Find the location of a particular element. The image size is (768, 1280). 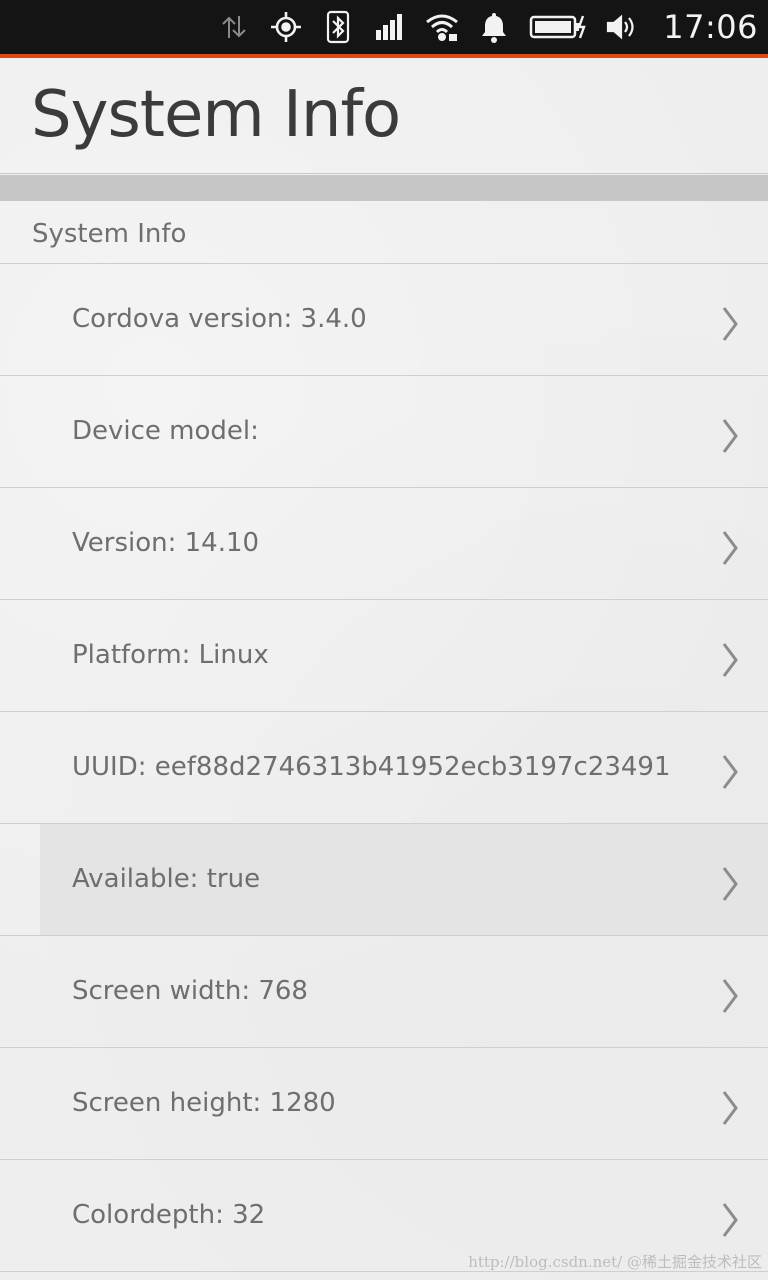

list-item-version: Version: 14.10 is located at coordinates (384, 544).